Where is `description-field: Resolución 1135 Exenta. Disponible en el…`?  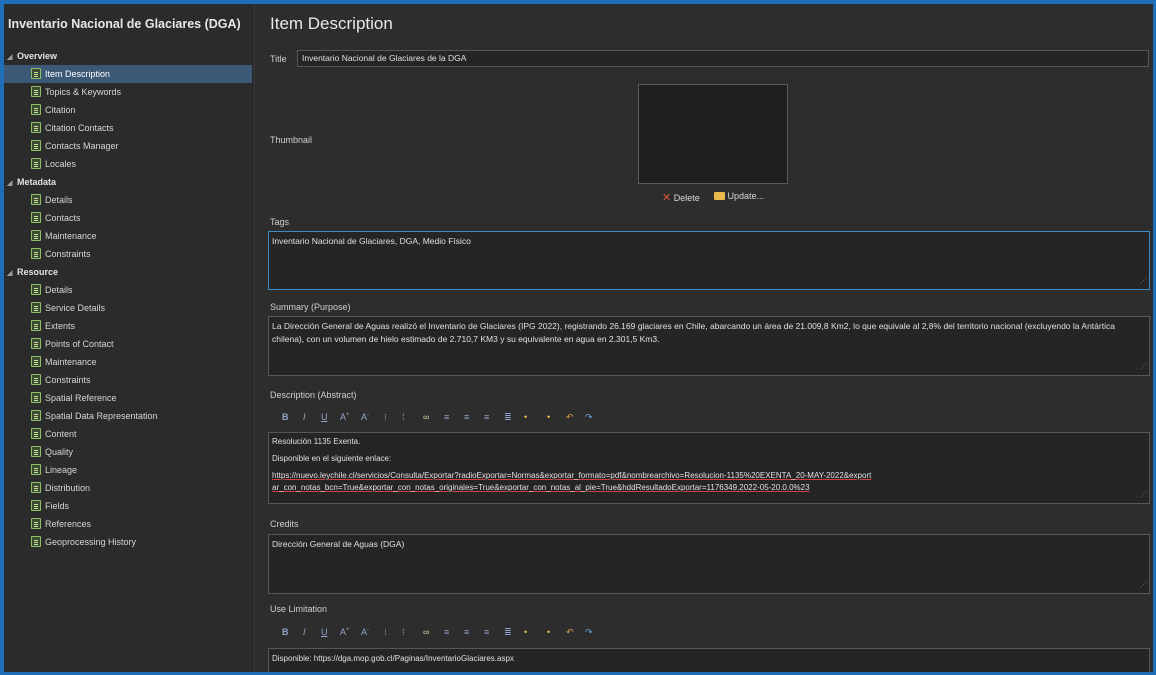 description-field: Resolución 1135 Exenta. Disponible en el… is located at coordinates (709, 468).